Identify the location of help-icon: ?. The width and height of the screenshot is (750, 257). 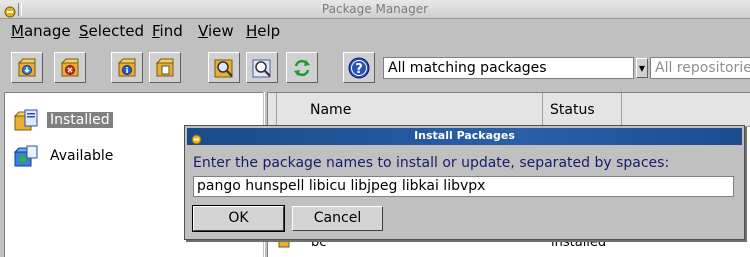
(359, 67).